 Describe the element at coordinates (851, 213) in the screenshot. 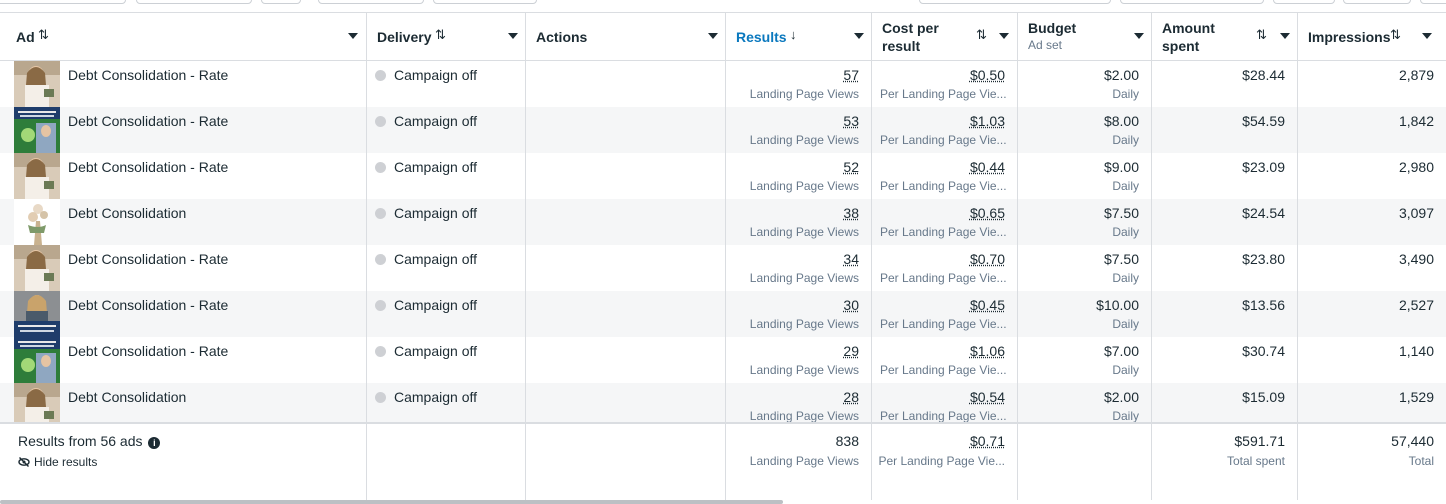

I see `results-value: 38` at that location.